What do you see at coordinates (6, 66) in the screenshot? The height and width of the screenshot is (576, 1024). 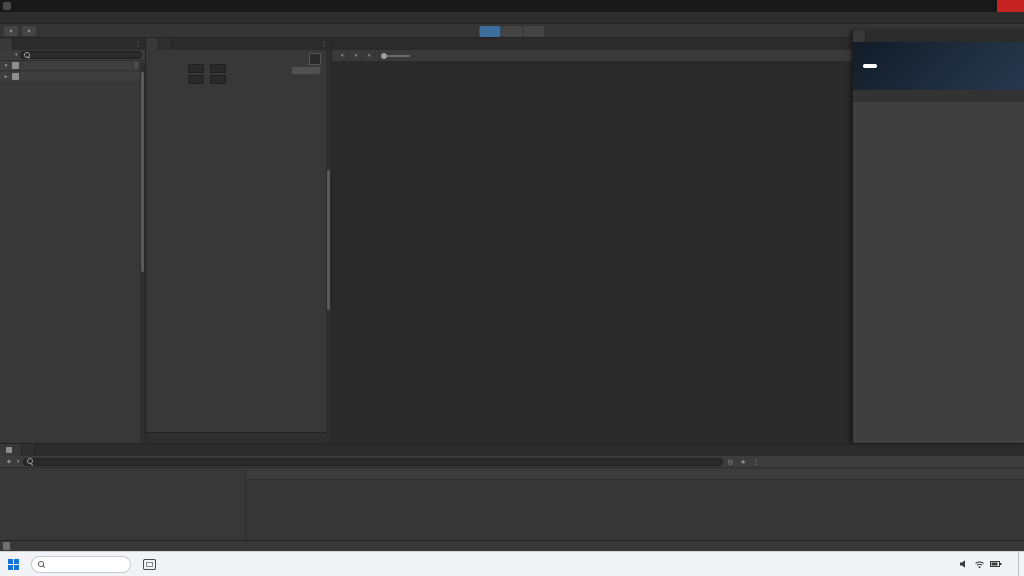 I see `collapse-arrow-icon: ▾` at bounding box center [6, 66].